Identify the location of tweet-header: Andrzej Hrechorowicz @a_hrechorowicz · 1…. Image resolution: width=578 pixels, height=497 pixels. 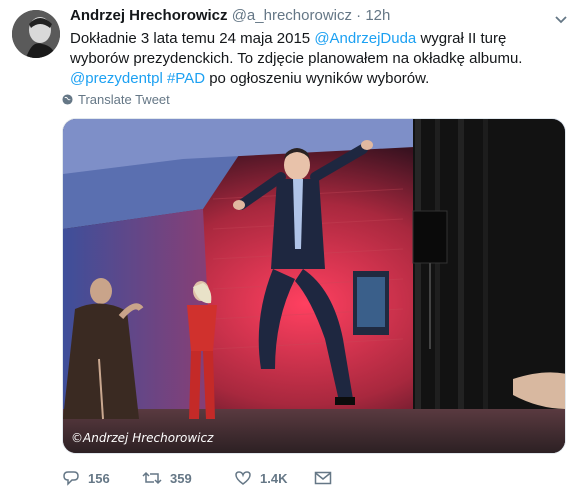
(309, 16).